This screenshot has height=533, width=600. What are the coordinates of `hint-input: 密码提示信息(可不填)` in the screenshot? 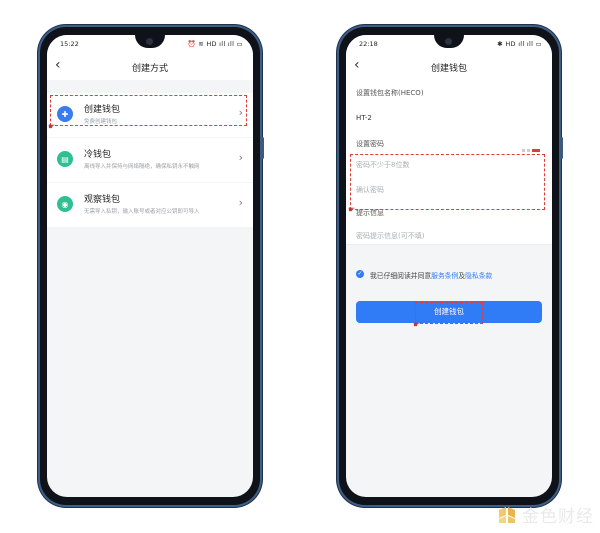 It's located at (390, 236).